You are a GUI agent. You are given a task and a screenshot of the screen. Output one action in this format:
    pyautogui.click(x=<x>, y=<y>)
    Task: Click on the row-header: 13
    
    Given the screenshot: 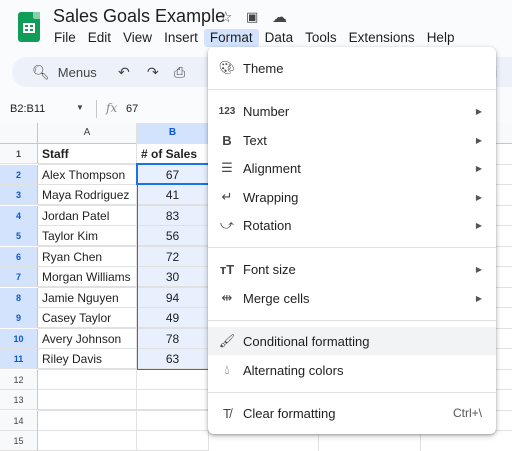 What is the action you would take?
    pyautogui.click(x=19, y=400)
    